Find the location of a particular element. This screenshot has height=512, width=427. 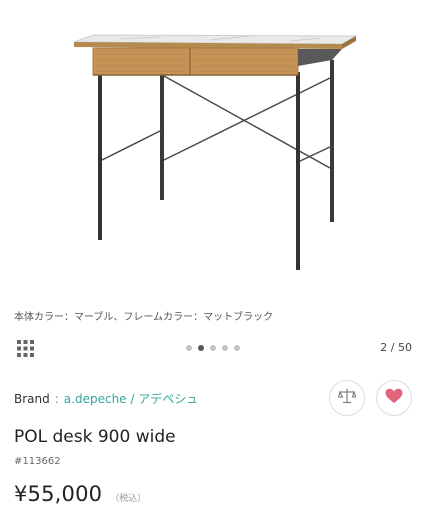

carousel-dots is located at coordinates (213, 348).